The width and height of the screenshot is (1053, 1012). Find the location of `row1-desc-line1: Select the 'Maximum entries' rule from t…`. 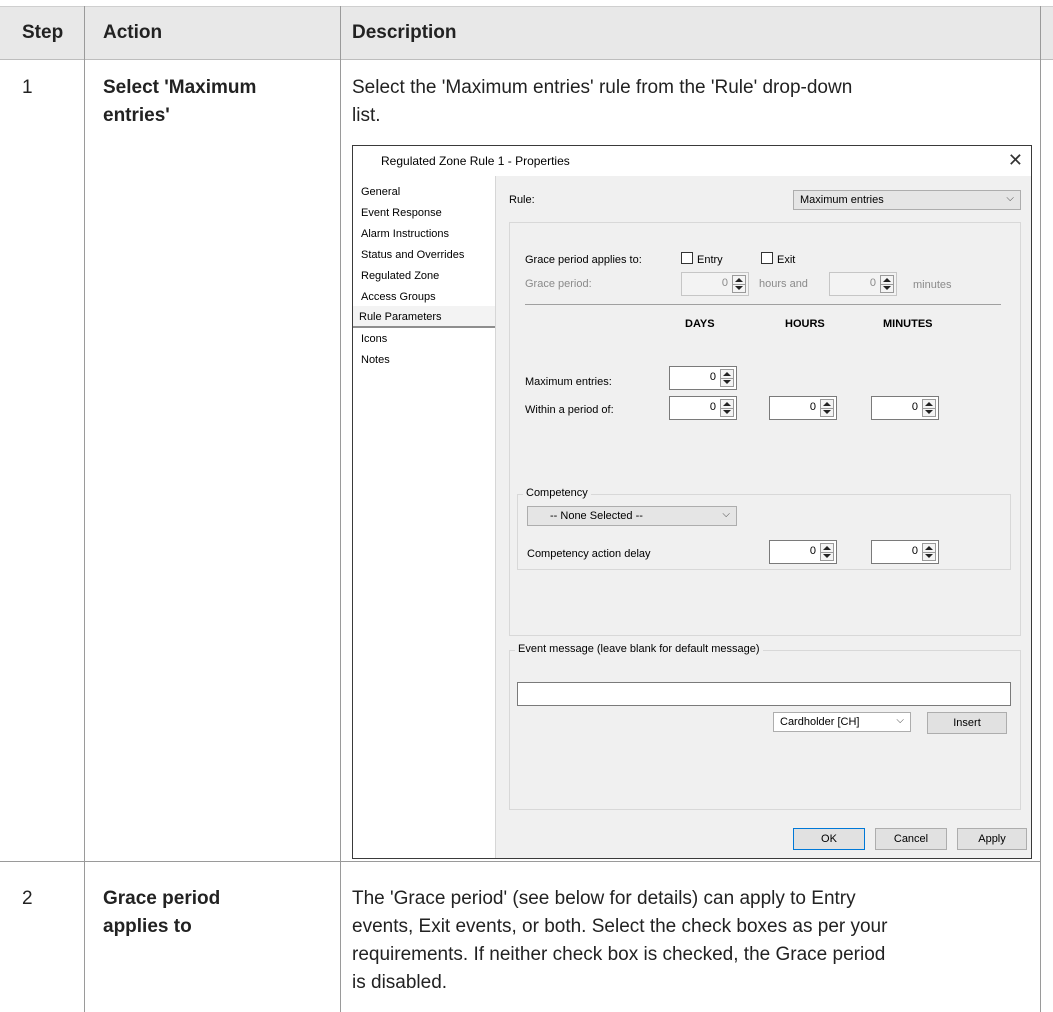

row1-desc-line1: Select the 'Maximum entries' rule from t… is located at coordinates (602, 87).